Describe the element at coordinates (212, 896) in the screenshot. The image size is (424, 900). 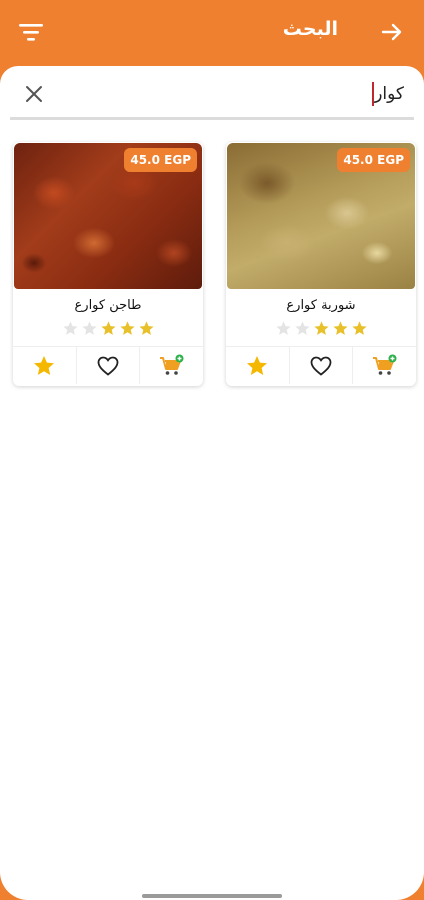
I see `home-indicator` at that location.